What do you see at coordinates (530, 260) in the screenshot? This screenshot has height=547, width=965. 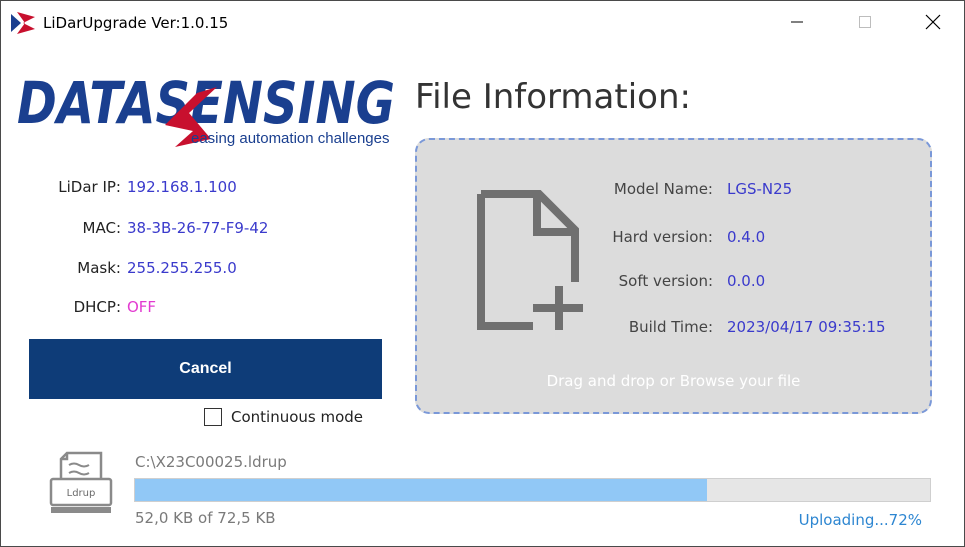 I see `add-file-icon` at bounding box center [530, 260].